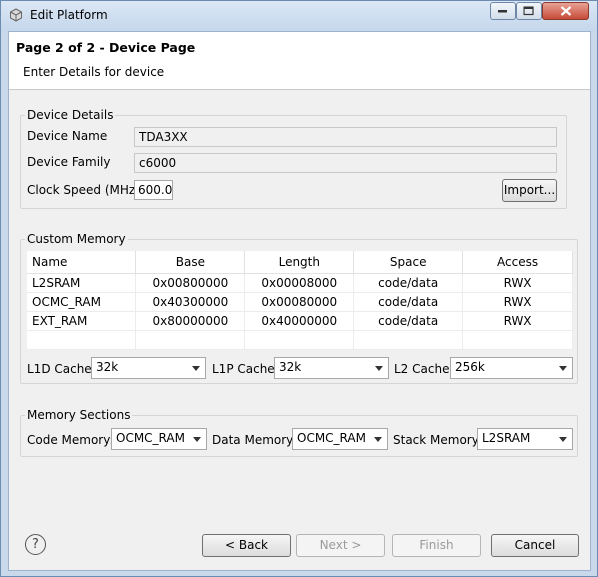  What do you see at coordinates (69, 162) in the screenshot?
I see `device-family-label: Device Family` at bounding box center [69, 162].